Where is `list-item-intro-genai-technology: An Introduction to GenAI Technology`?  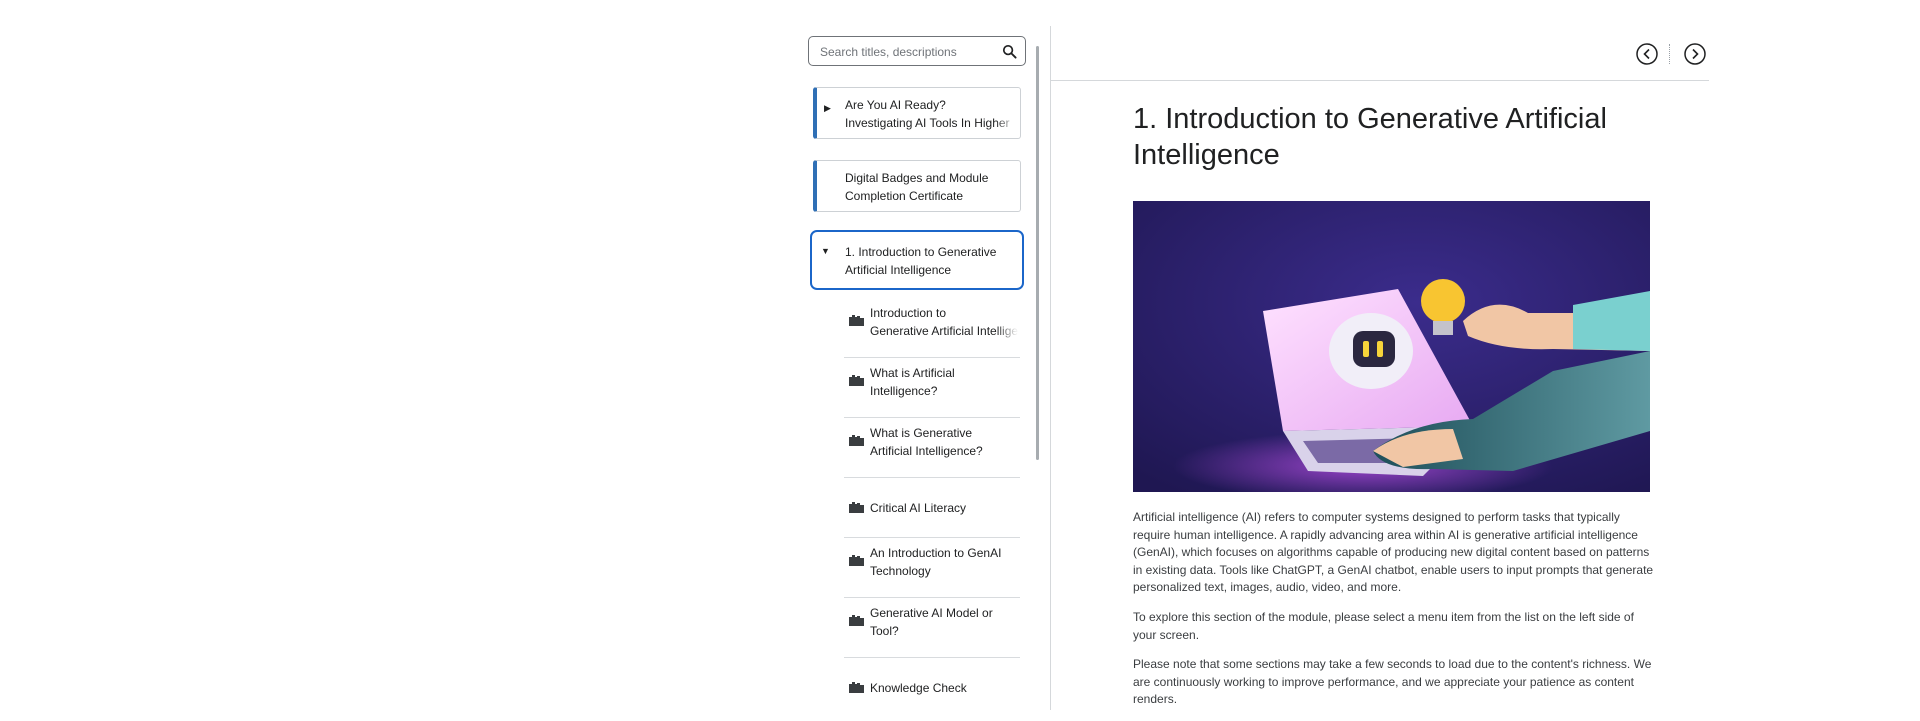 list-item-intro-genai-technology: An Introduction to GenAI Technology is located at coordinates (932, 568).